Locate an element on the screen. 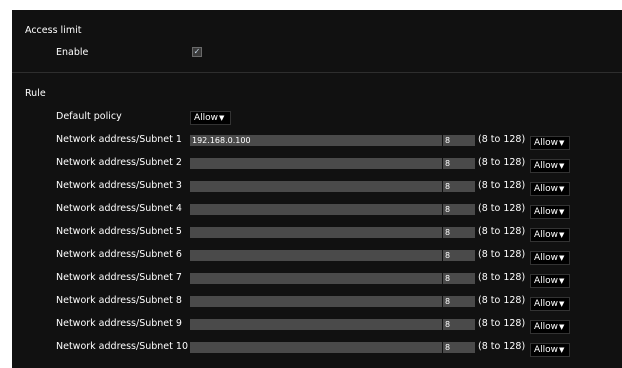 The image size is (622, 368). policy-value-7: Allow is located at coordinates (546, 281).